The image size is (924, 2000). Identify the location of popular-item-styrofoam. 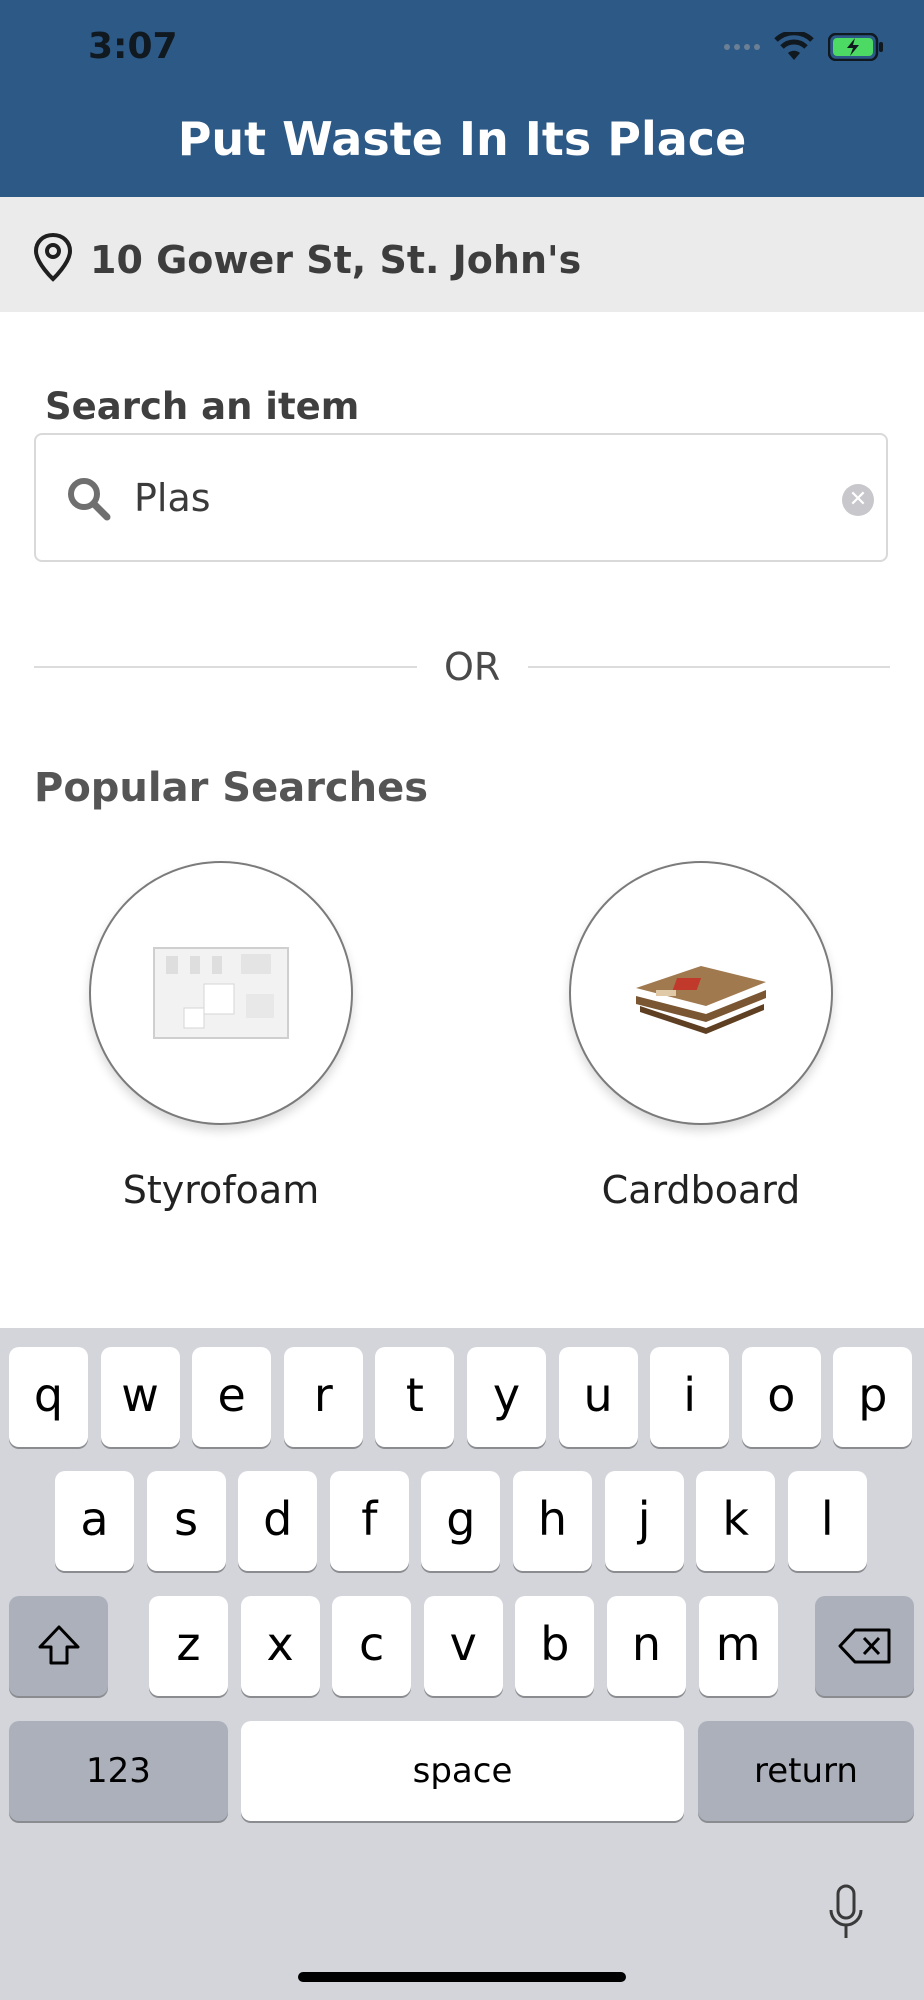
(221, 993).